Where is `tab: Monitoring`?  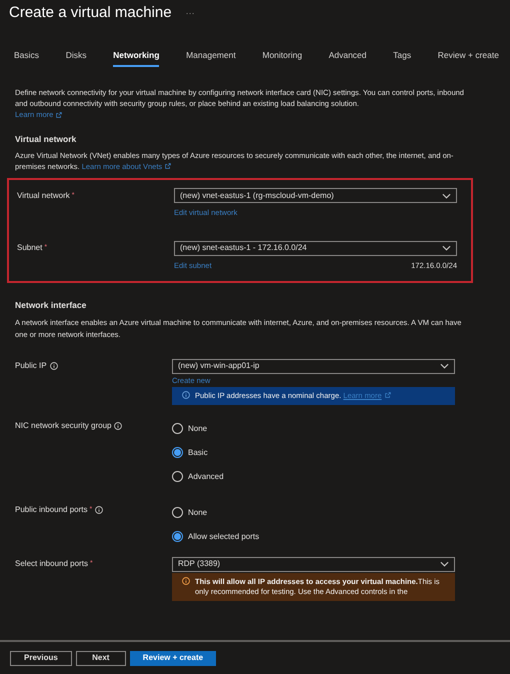
tab: Monitoring is located at coordinates (282, 58).